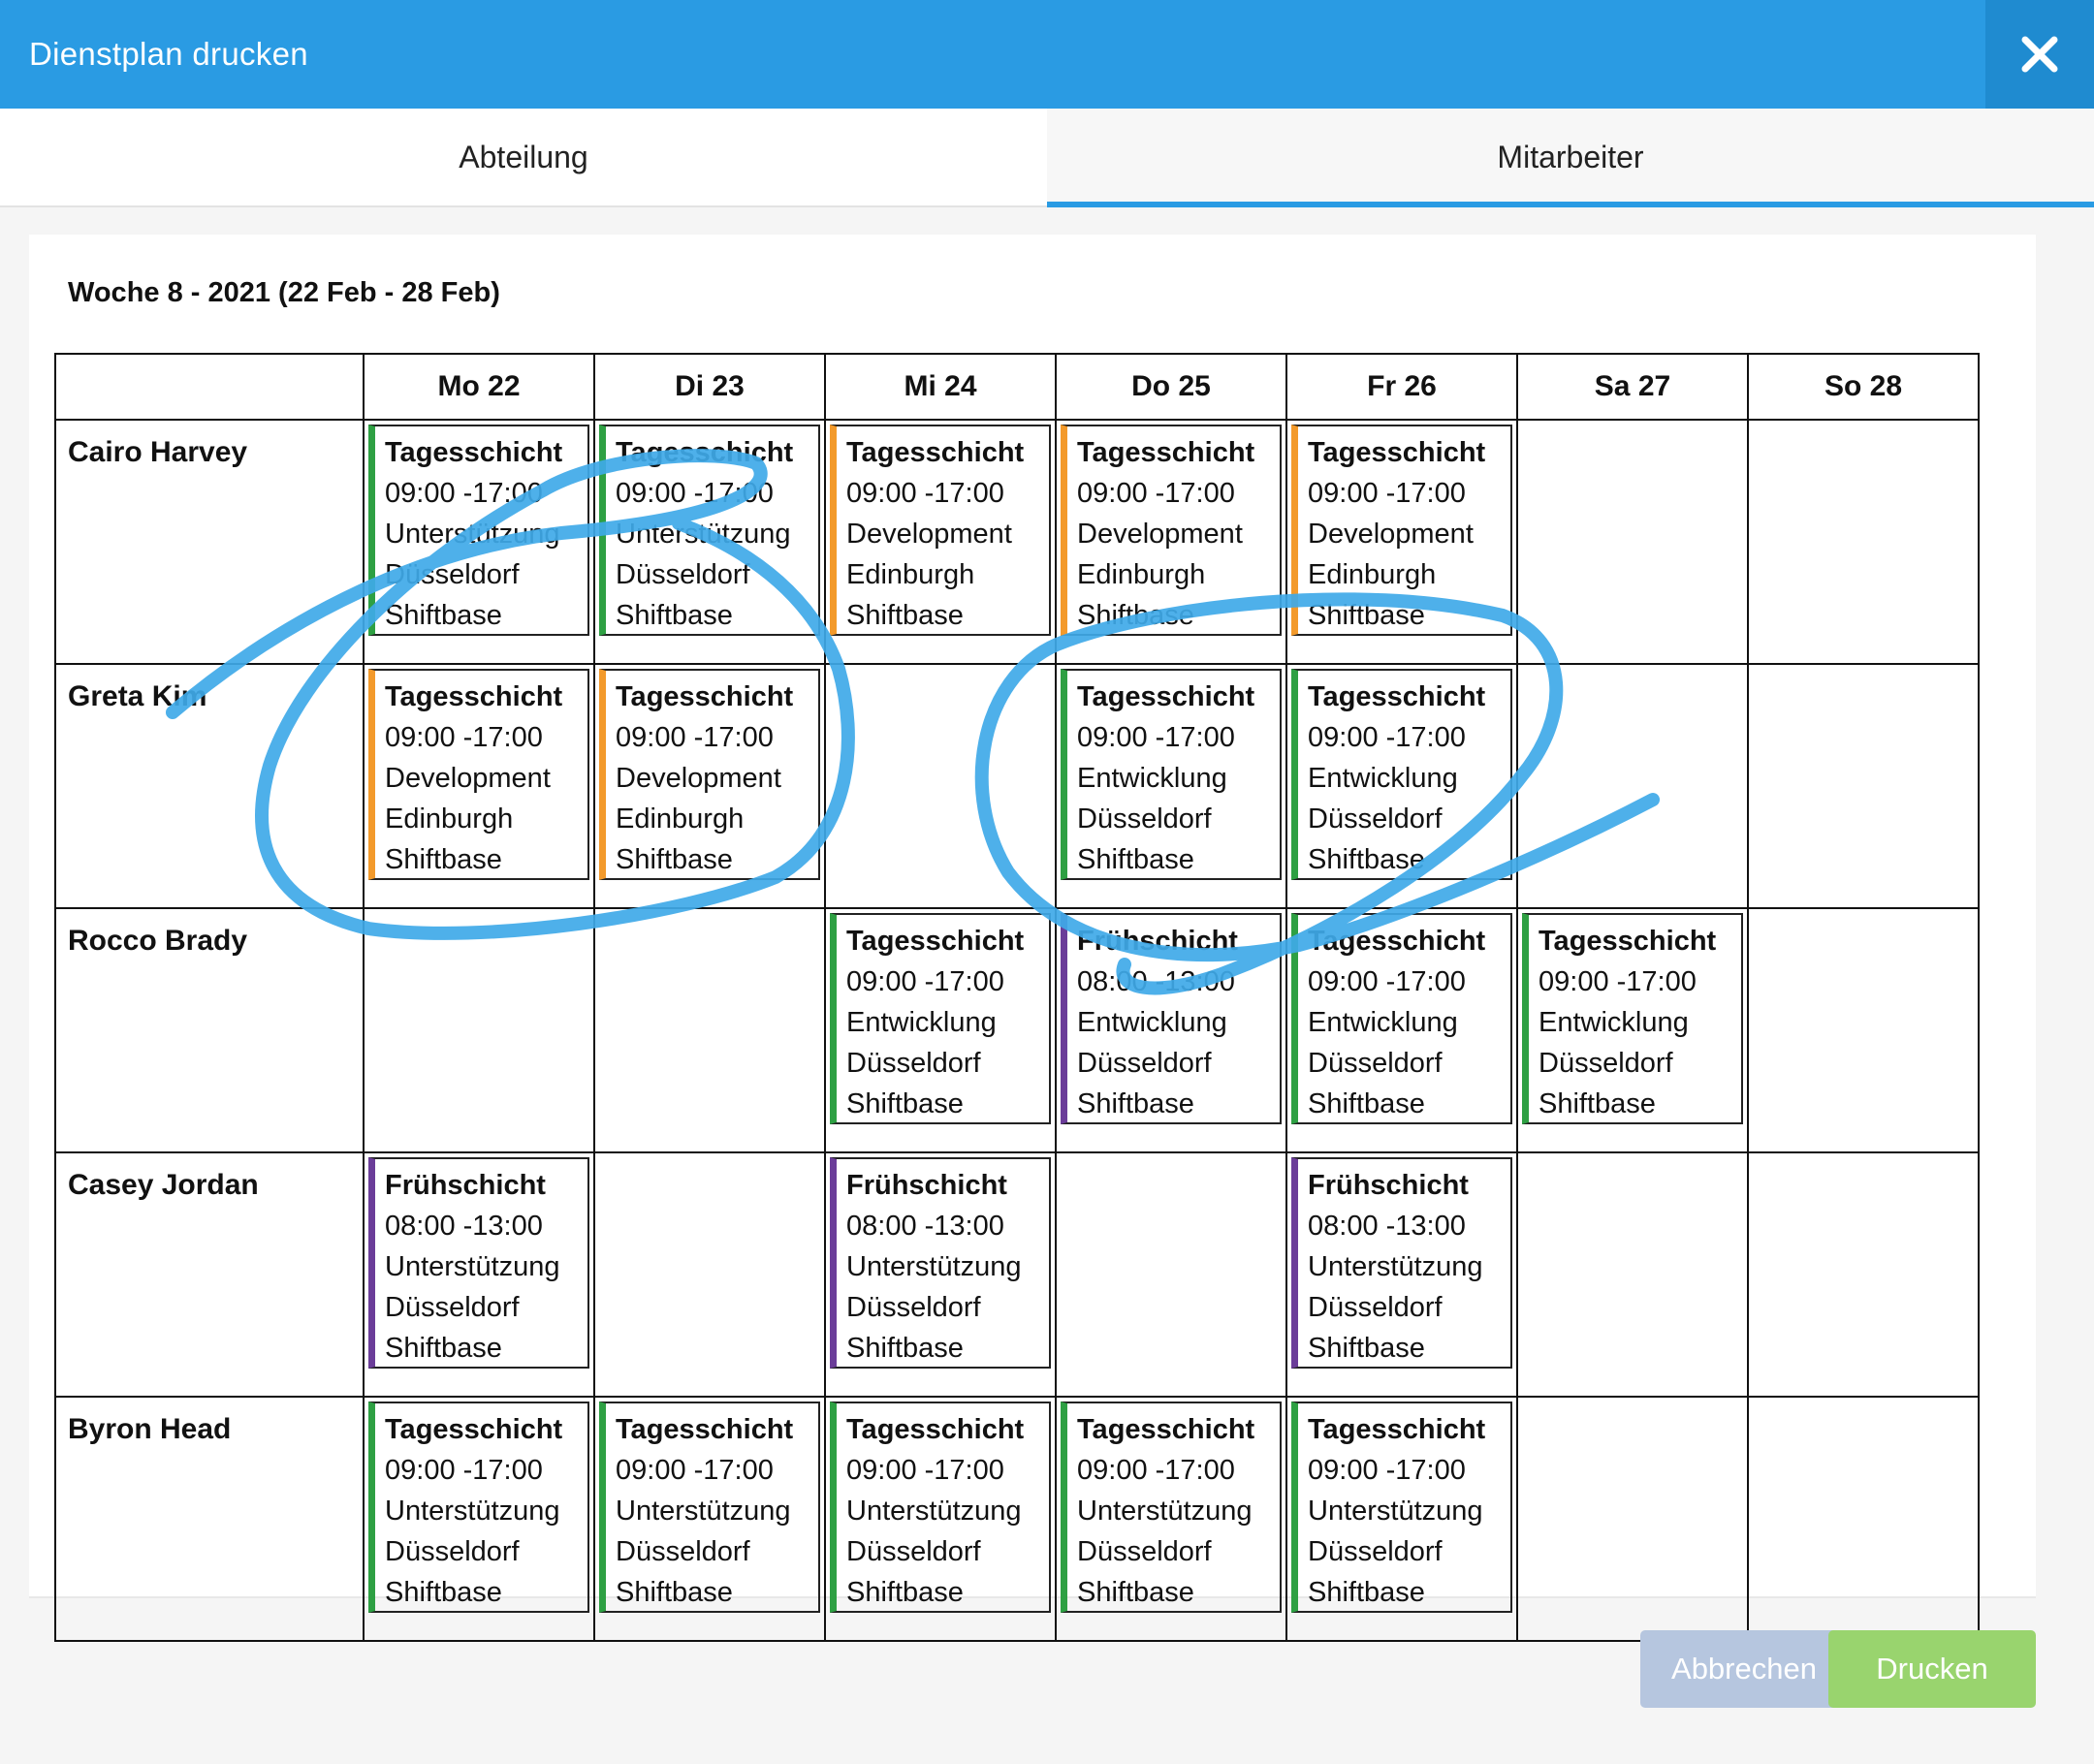 The width and height of the screenshot is (2094, 1764). What do you see at coordinates (1570, 158) in the screenshot?
I see `tab-mitarbeiter: Mitarbeiter` at bounding box center [1570, 158].